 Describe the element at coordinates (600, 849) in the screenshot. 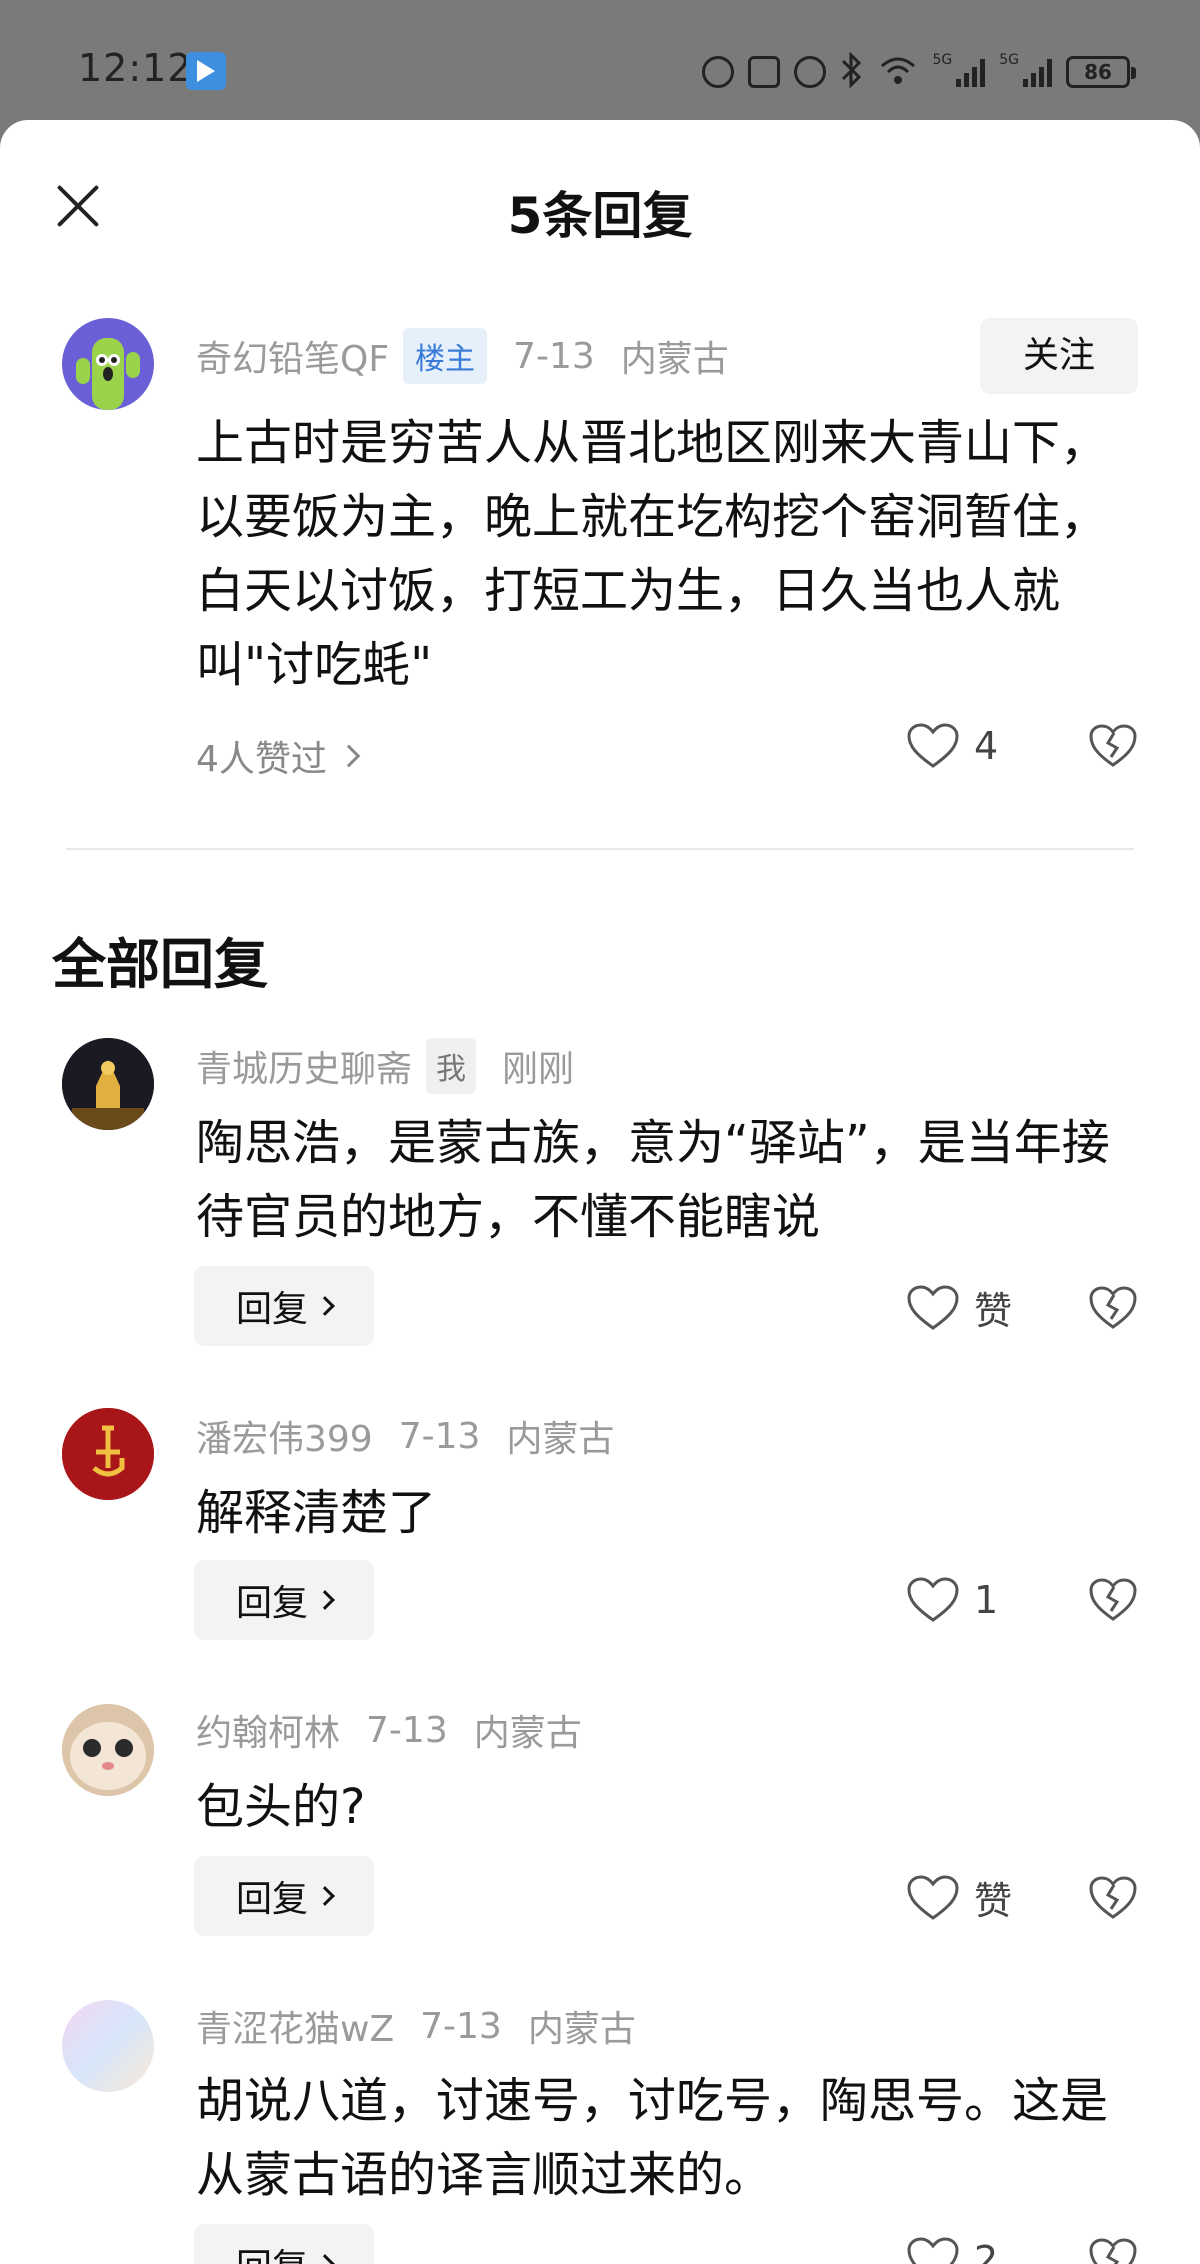

I see `divider` at that location.